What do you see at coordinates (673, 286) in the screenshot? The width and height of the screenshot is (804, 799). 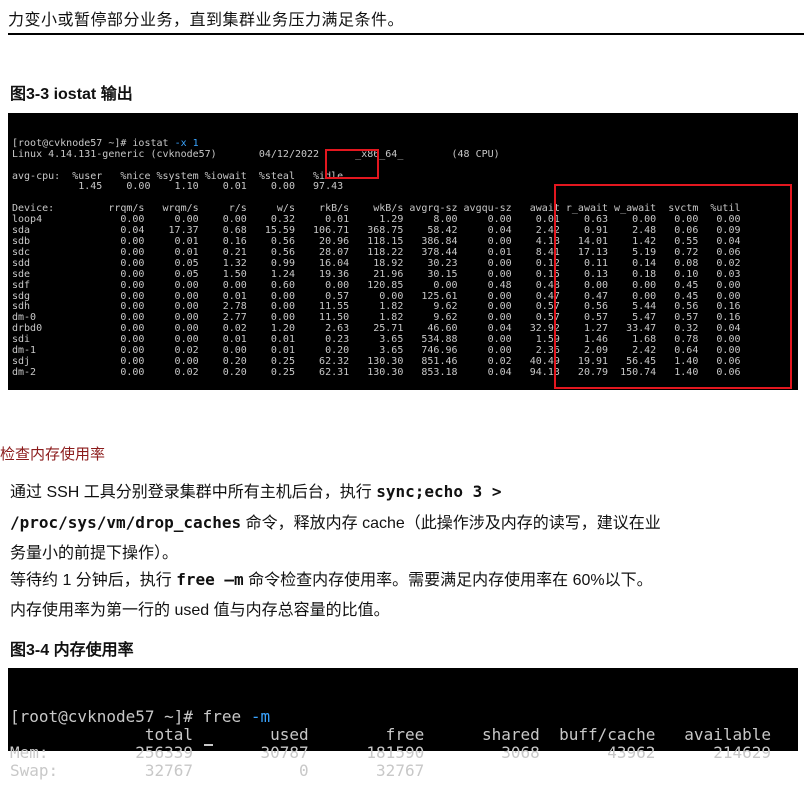 I see `await-columns-highlight-box` at bounding box center [673, 286].